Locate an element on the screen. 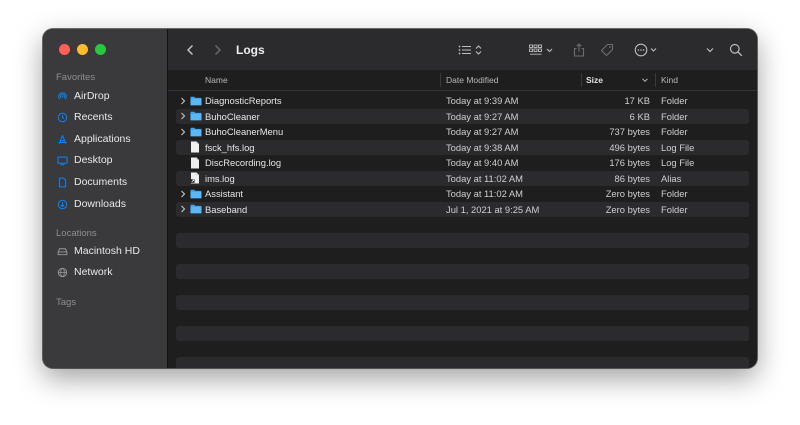 The height and width of the screenshot is (425, 800). file-row: ims.log Today at 11:02 AM 86 bytes Alias is located at coordinates (462, 178).